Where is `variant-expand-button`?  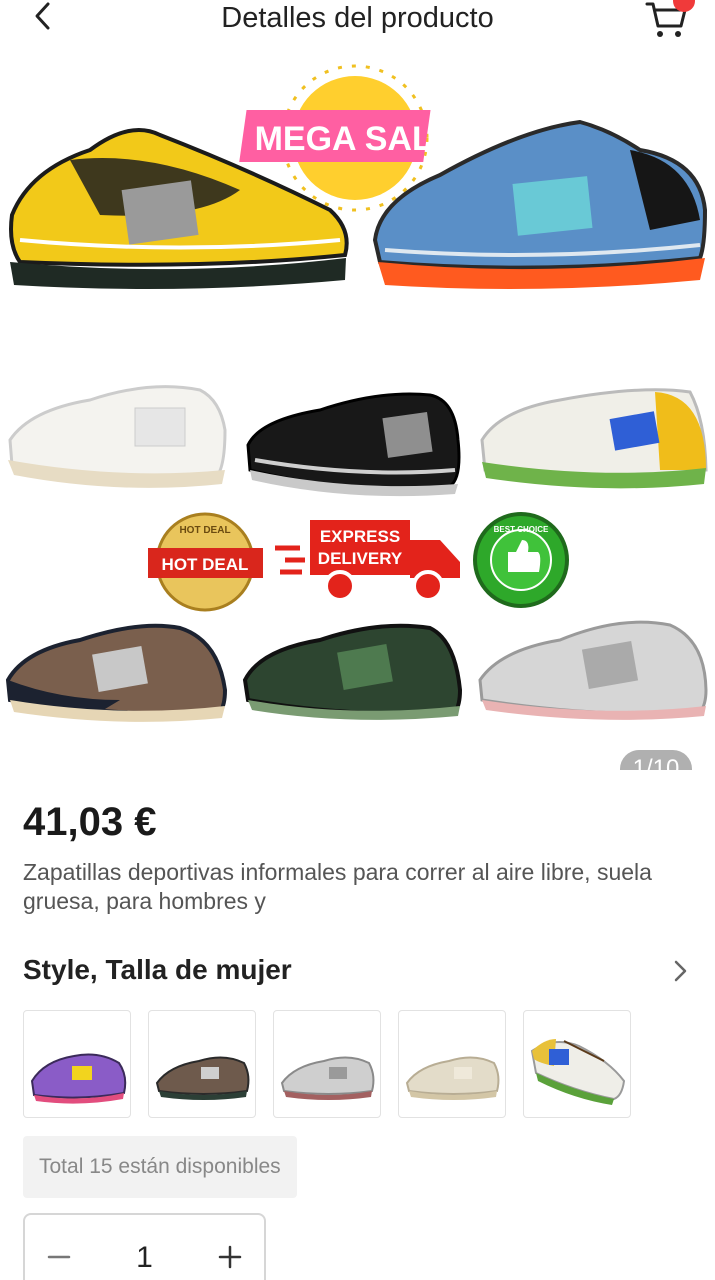
variant-expand-button is located at coordinates (681, 971).